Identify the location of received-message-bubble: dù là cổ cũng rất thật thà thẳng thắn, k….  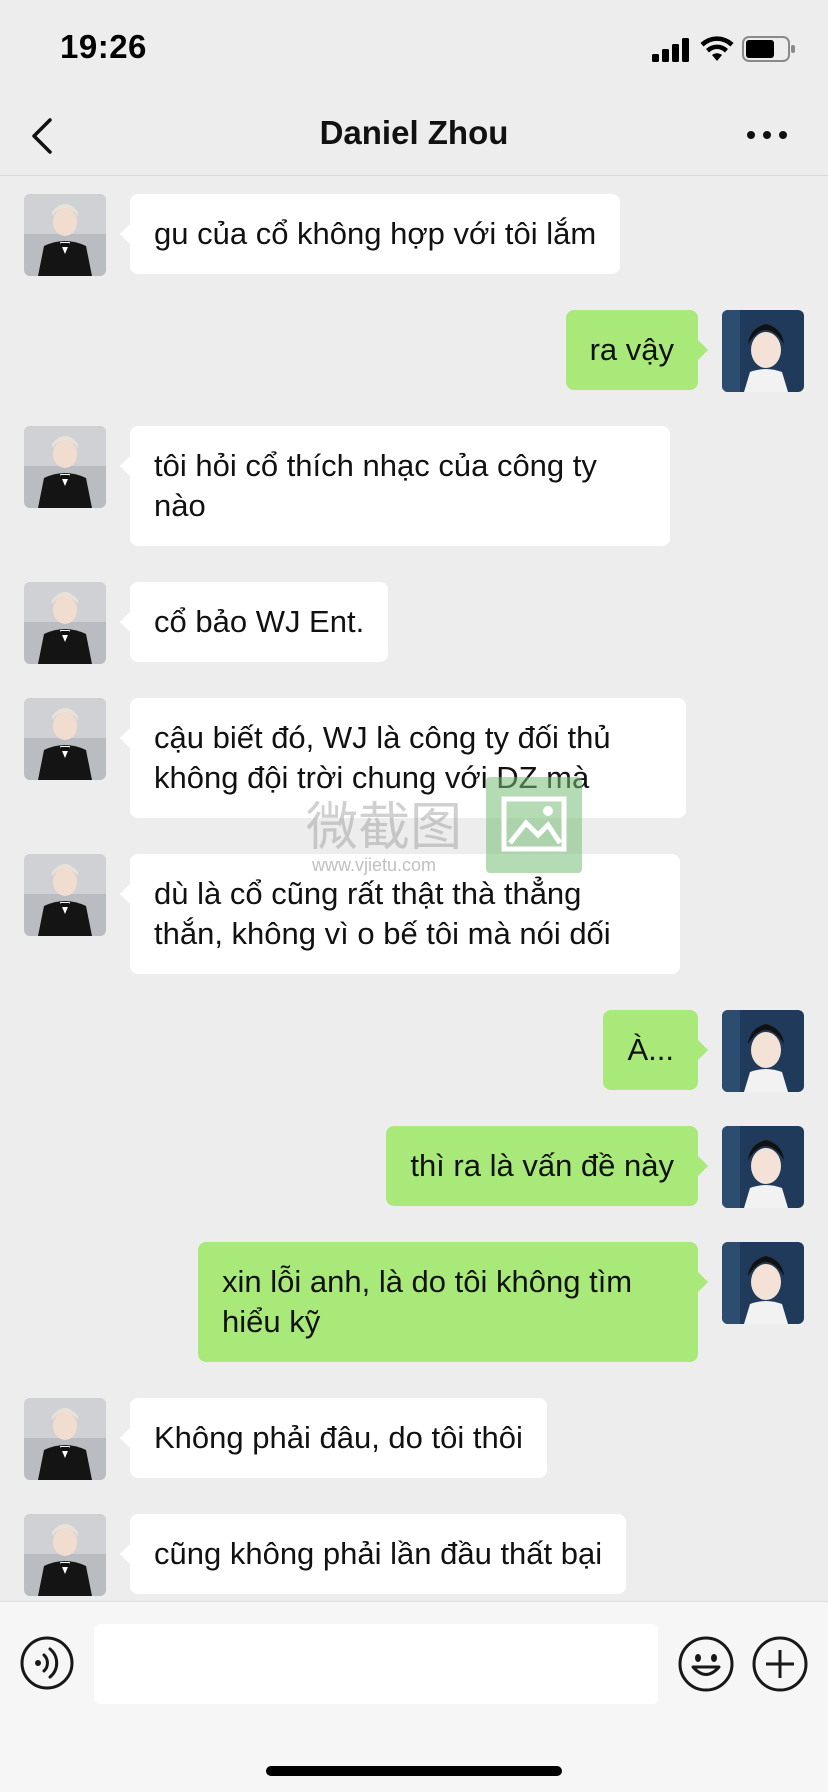
(400, 914).